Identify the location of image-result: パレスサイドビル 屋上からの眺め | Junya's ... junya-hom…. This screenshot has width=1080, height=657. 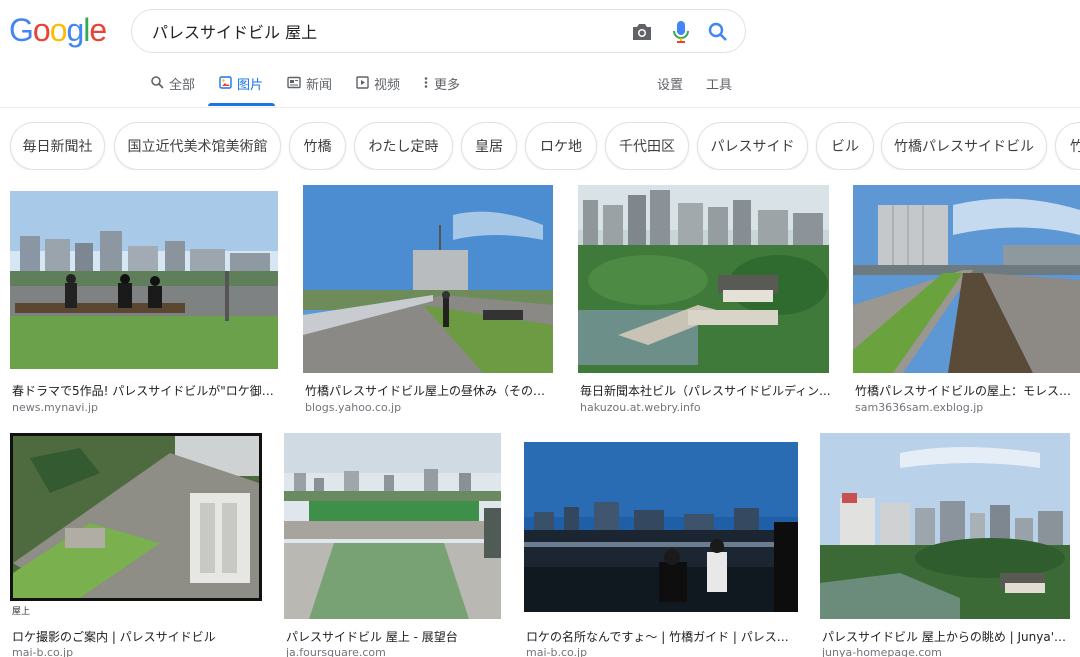
(947, 545).